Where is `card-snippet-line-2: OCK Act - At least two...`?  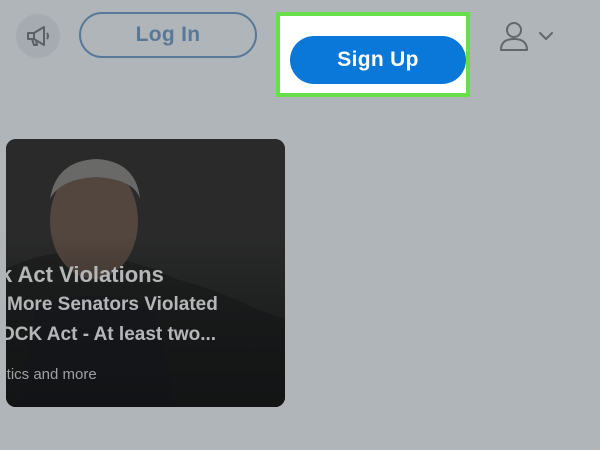 card-snippet-line-2: OCK Act - At least two... is located at coordinates (111, 334).